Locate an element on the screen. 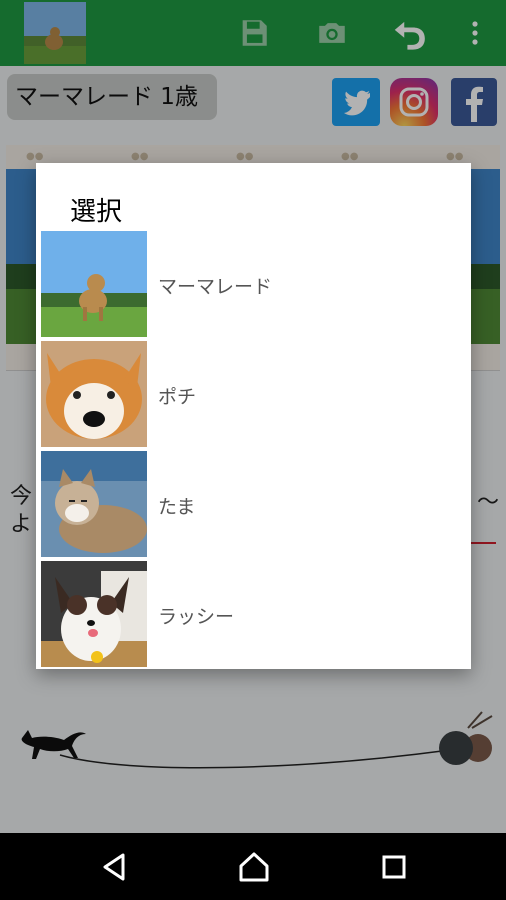  system-nav-bar is located at coordinates (253, 866).